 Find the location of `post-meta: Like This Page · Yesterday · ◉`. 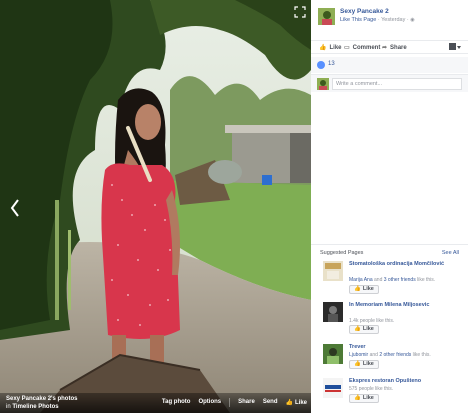

post-meta: Like This Page · Yesterday · ◉ is located at coordinates (377, 20).